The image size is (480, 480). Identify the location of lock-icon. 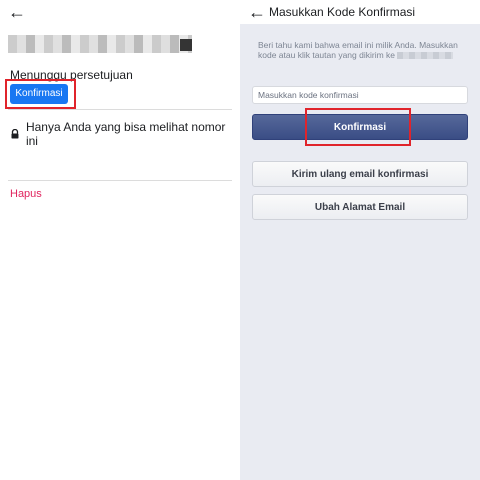
(15, 134).